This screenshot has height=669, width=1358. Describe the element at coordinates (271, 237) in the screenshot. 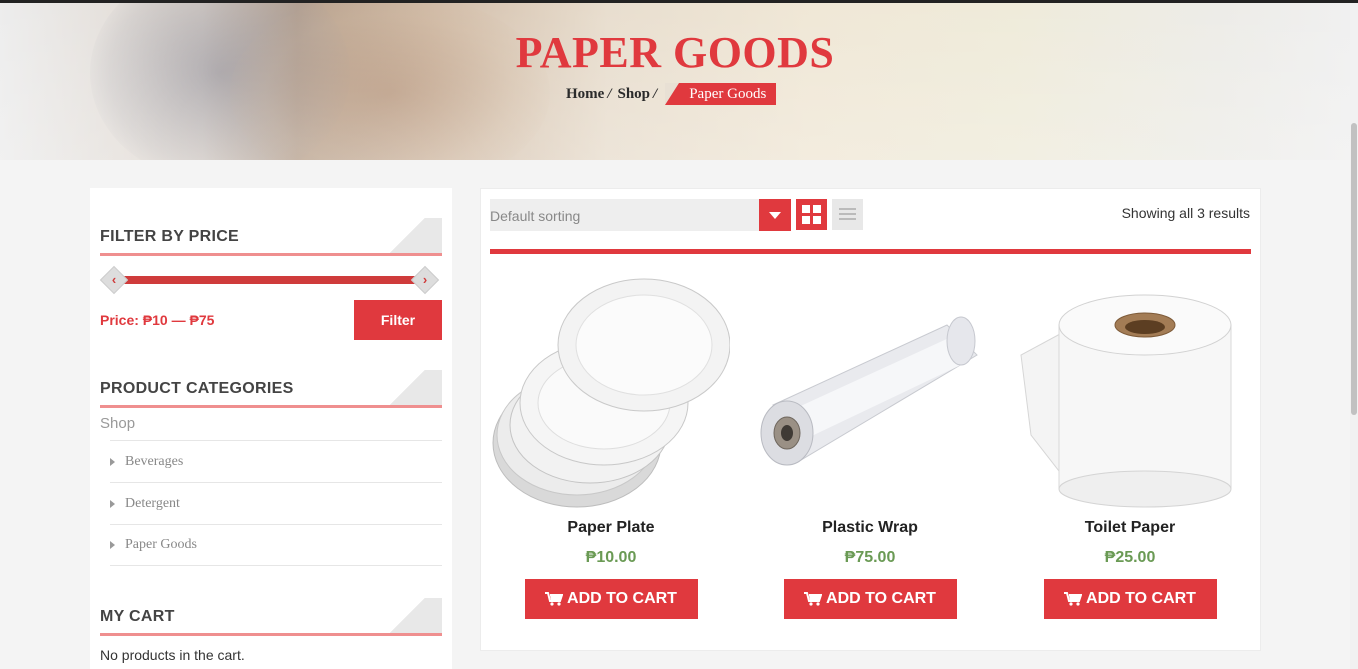

I see `filter-widget-title: FILTER BY PRICE` at that location.